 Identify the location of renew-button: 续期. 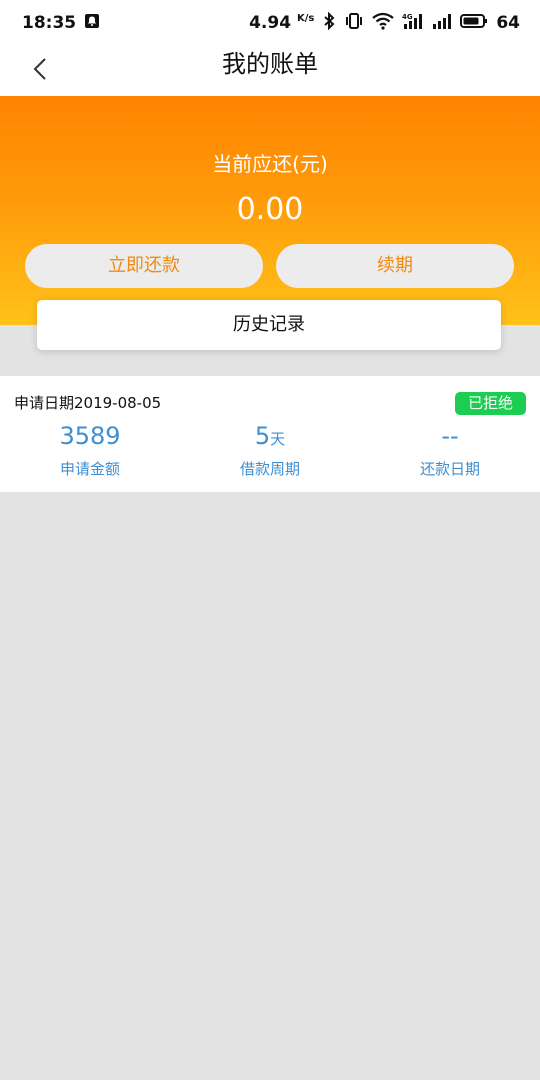
(395, 266).